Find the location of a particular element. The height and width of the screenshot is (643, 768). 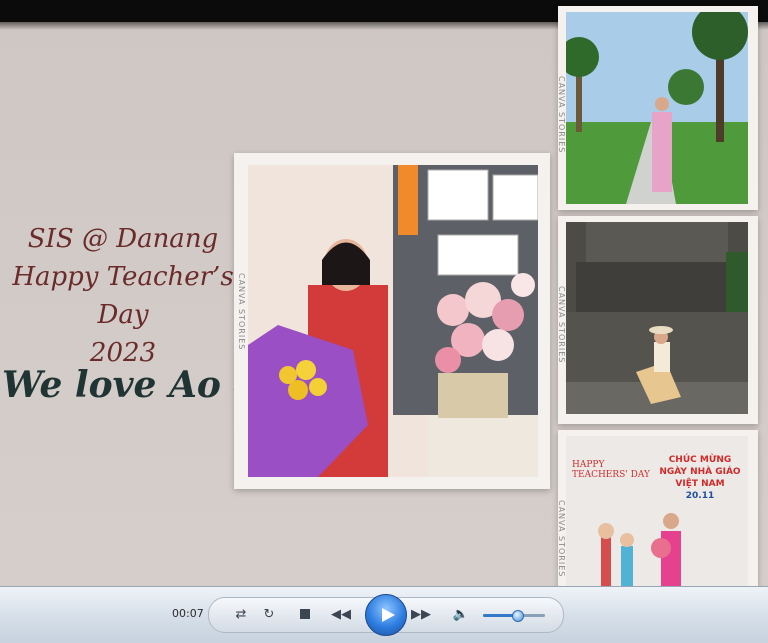

play-button is located at coordinates (386, 615).